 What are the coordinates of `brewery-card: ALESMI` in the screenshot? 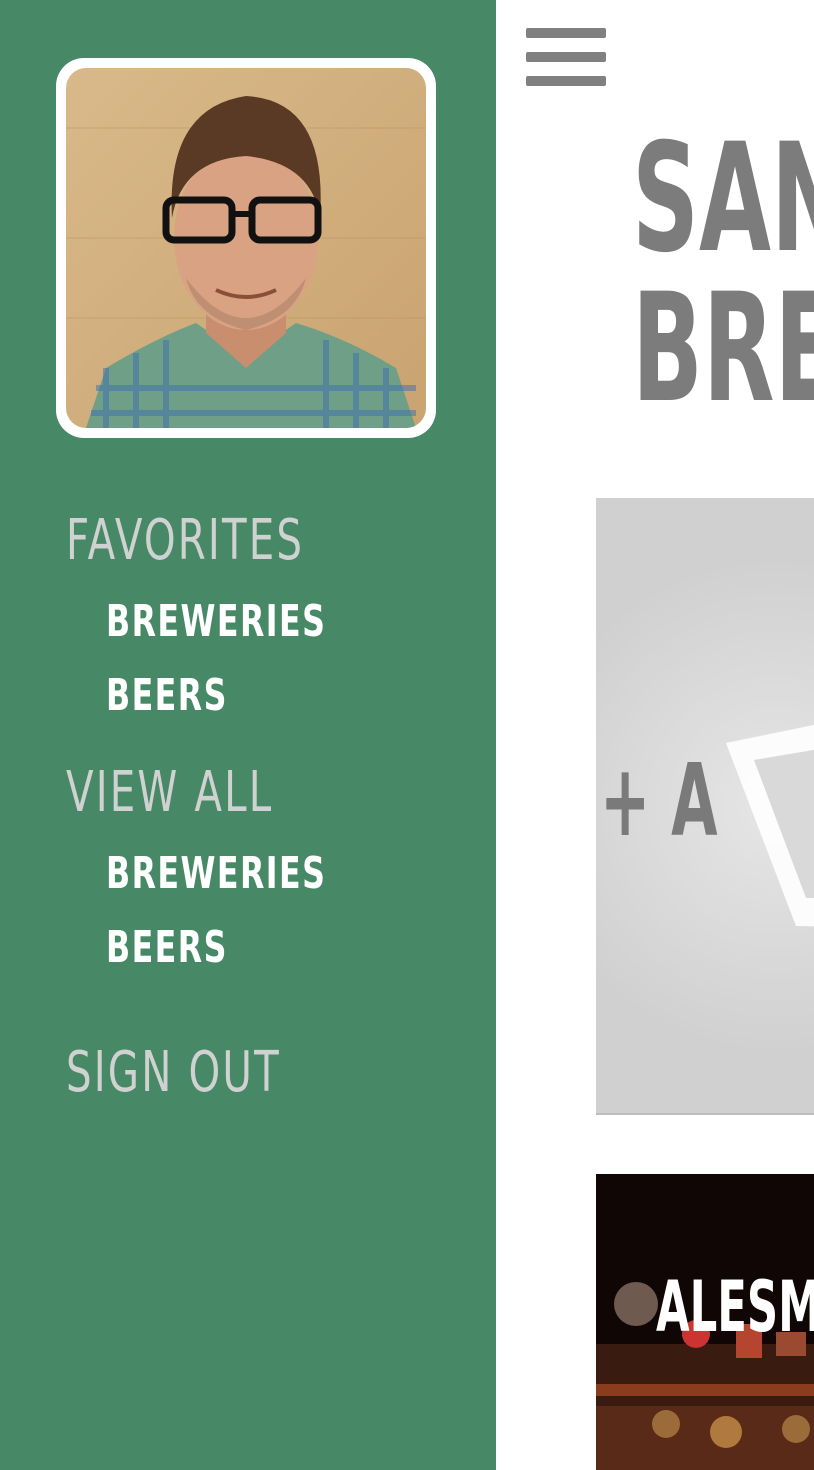 It's located at (705, 1322).